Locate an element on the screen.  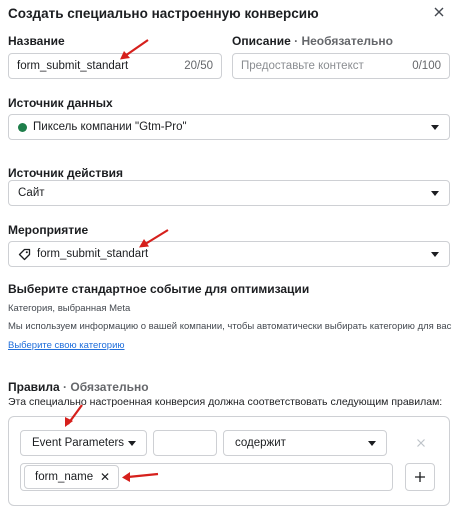
action-source-value: Сайт is located at coordinates (31, 193).